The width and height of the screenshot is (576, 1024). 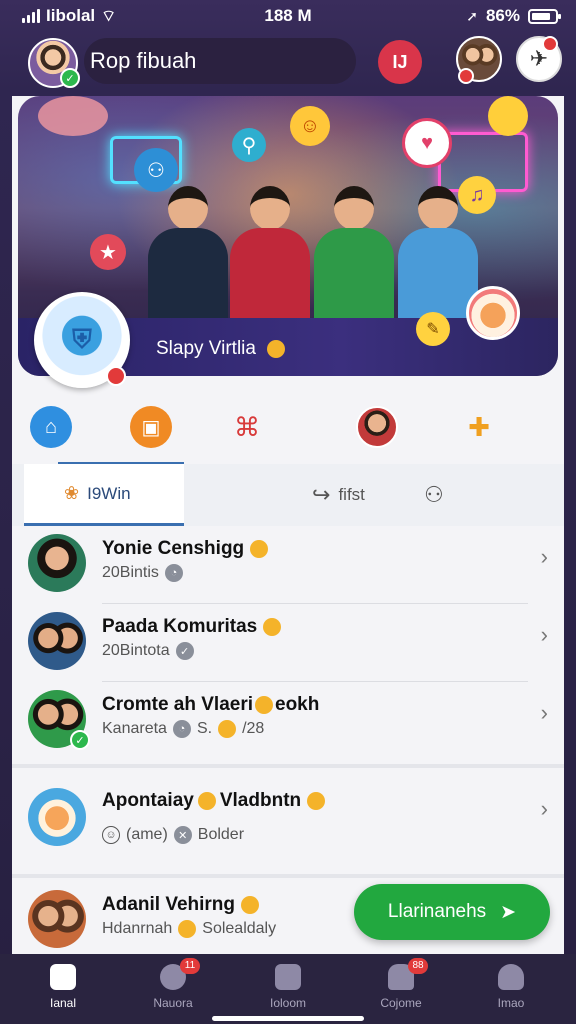 What do you see at coordinates (104, 495) in the screenshot?
I see `tab-main: ❀ I9Win` at bounding box center [104, 495].